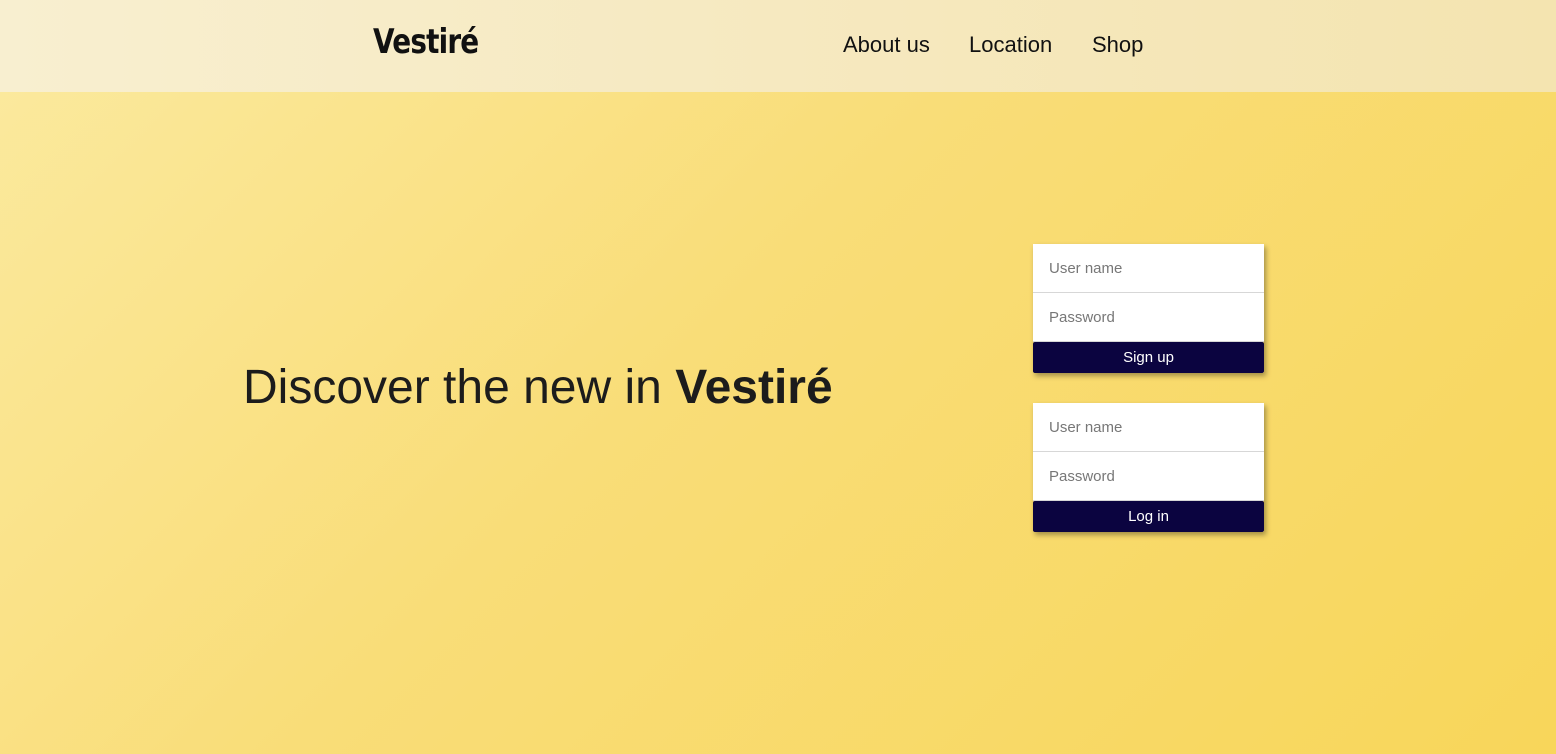  Describe the element at coordinates (754, 387) in the screenshot. I see `hero-brand: Vestiré` at that location.